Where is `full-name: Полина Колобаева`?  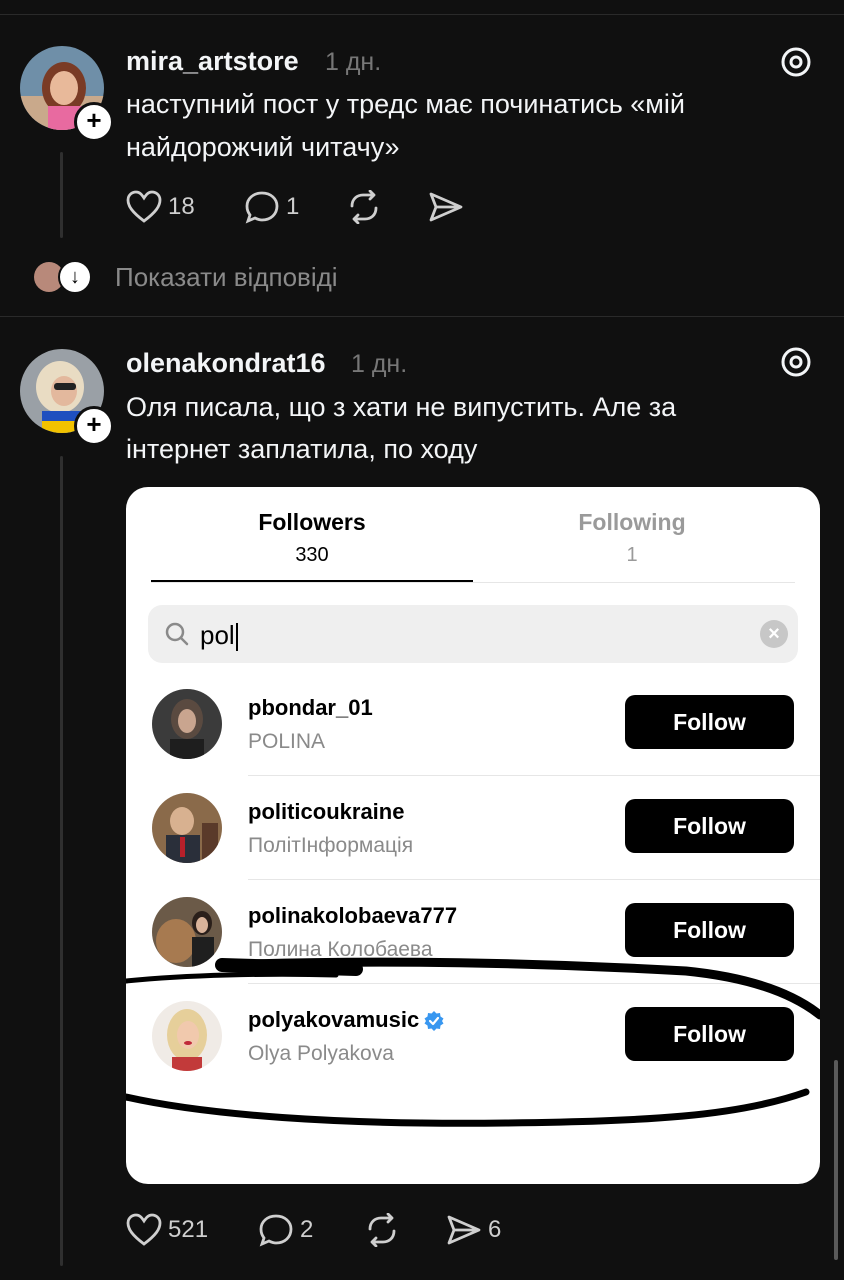 full-name: Полина Колобаева is located at coordinates (340, 949).